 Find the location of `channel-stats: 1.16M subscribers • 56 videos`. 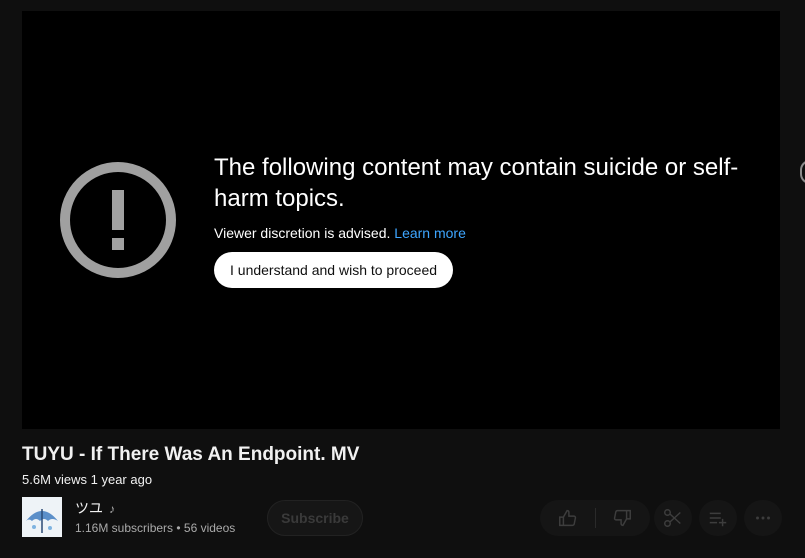

channel-stats: 1.16M subscribers • 56 videos is located at coordinates (155, 528).